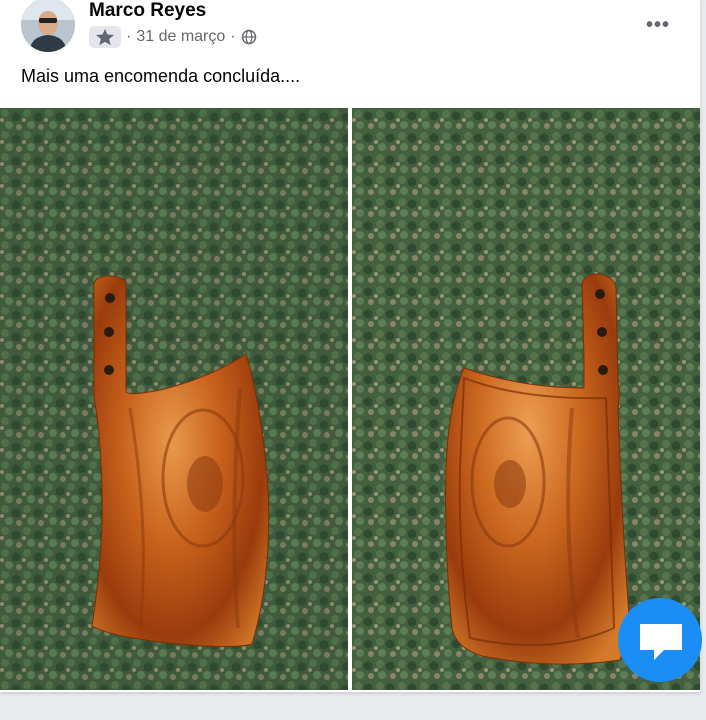 The height and width of the screenshot is (720, 706). What do you see at coordinates (658, 25) in the screenshot?
I see `more-options-button: •••` at bounding box center [658, 25].